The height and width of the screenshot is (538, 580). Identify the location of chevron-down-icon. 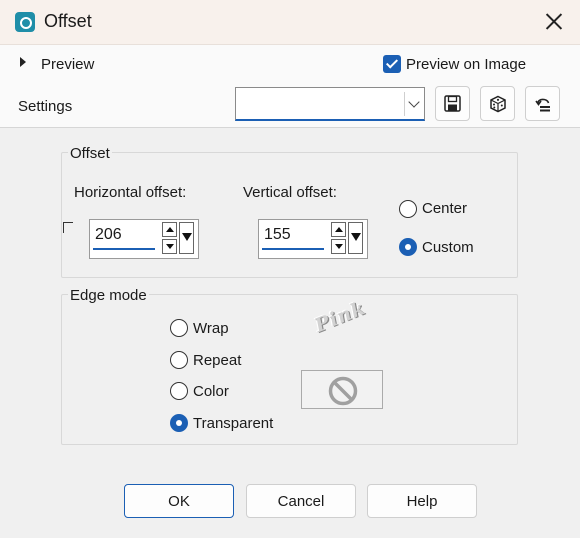
(414, 103).